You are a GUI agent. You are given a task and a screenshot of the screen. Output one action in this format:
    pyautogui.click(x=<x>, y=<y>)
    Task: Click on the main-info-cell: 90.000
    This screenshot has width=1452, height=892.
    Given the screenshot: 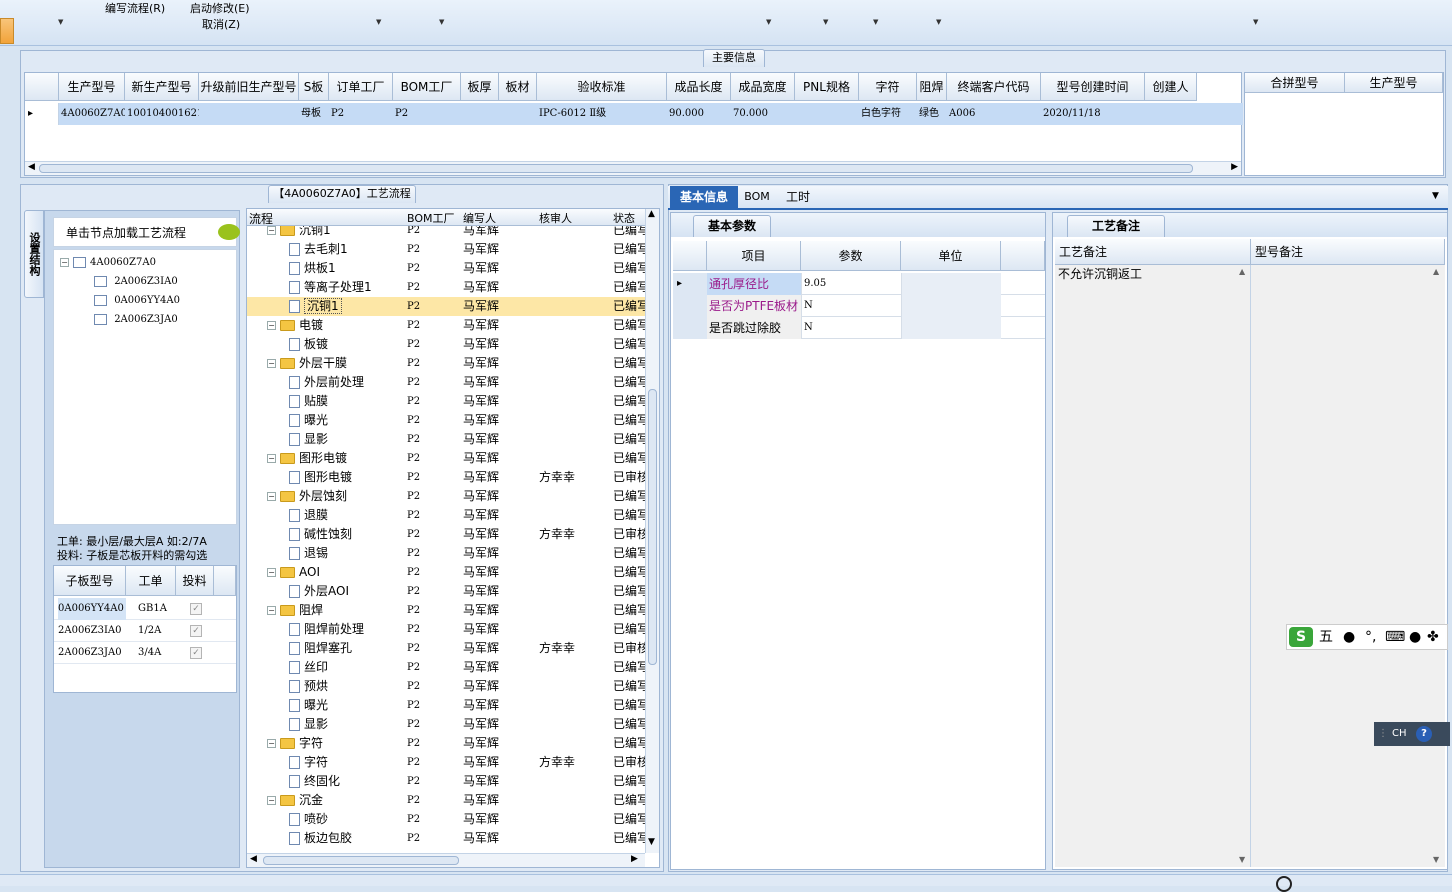 What is the action you would take?
    pyautogui.click(x=699, y=114)
    